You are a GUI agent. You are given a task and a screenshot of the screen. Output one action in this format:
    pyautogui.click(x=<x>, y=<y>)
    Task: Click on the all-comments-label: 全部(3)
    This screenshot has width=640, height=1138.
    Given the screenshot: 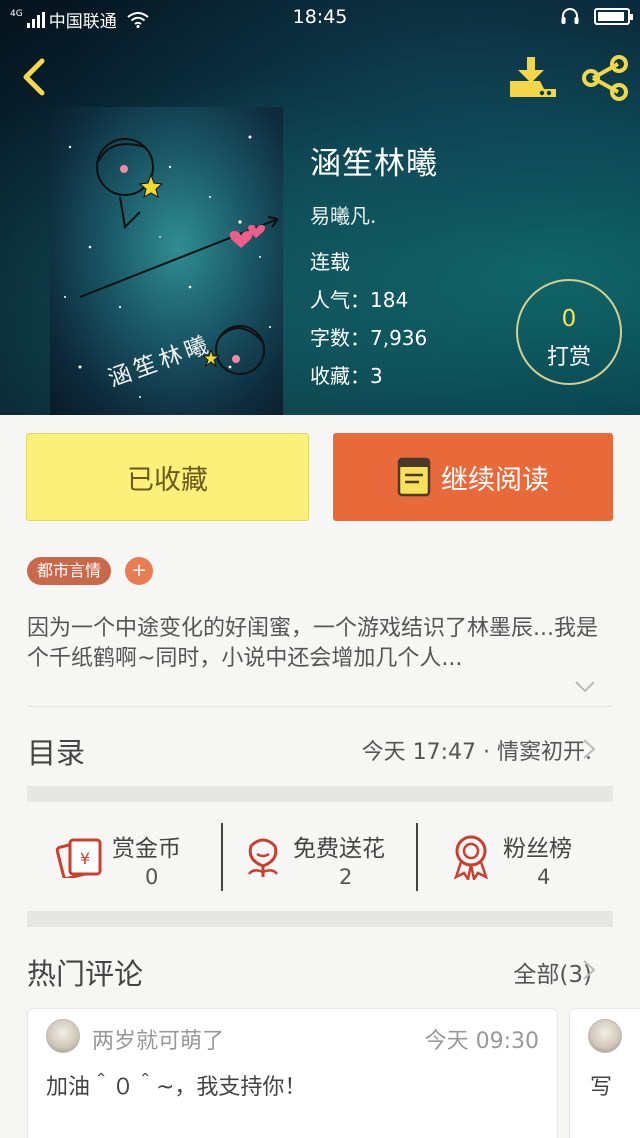 What is the action you would take?
    pyautogui.click(x=552, y=975)
    